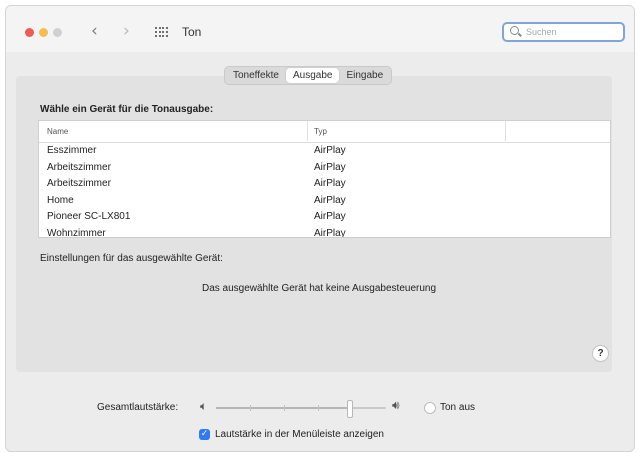 The width and height of the screenshot is (638, 453). What do you see at coordinates (396, 405) in the screenshot?
I see `speaker-high-icon: 🔊︎` at bounding box center [396, 405].